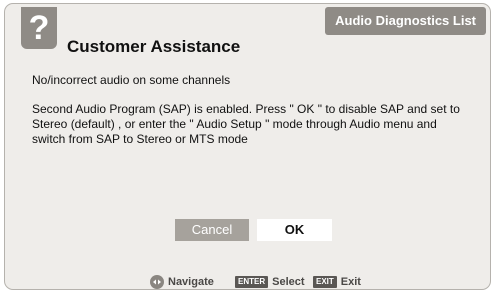  Describe the element at coordinates (405, 21) in the screenshot. I see `audio-diagnostics-list-tab: Audio Diagnostics List` at that location.